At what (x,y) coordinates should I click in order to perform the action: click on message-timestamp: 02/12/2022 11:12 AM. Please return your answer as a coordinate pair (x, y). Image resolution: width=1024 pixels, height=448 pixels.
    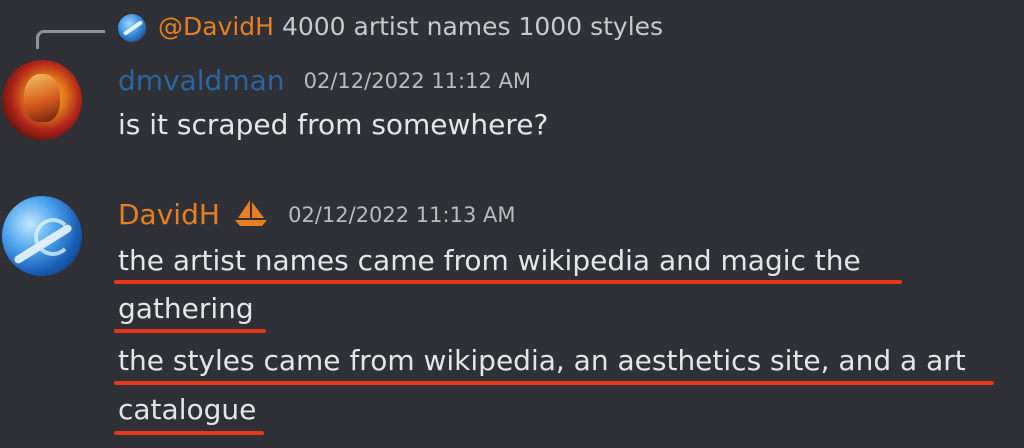
    Looking at the image, I should click on (417, 81).